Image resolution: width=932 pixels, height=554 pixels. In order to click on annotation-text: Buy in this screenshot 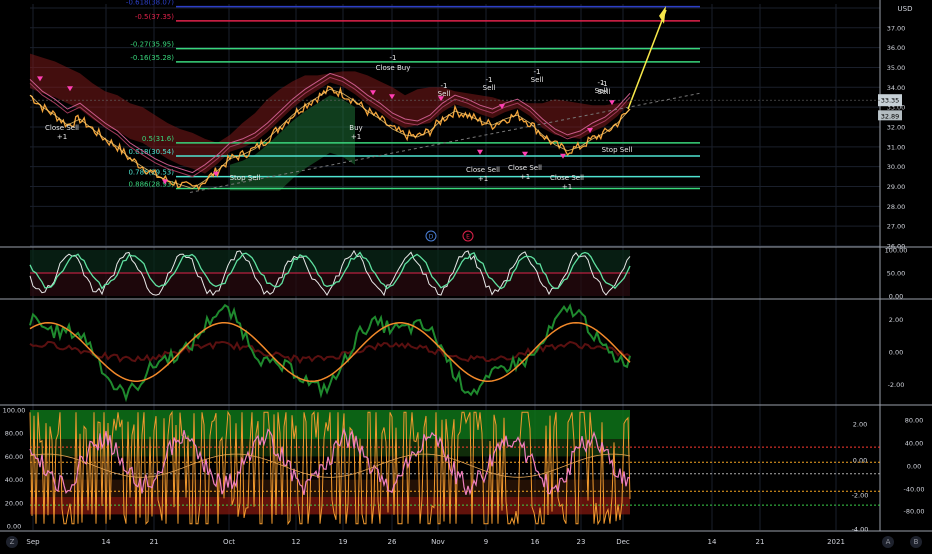, I will do `click(355, 128)`.